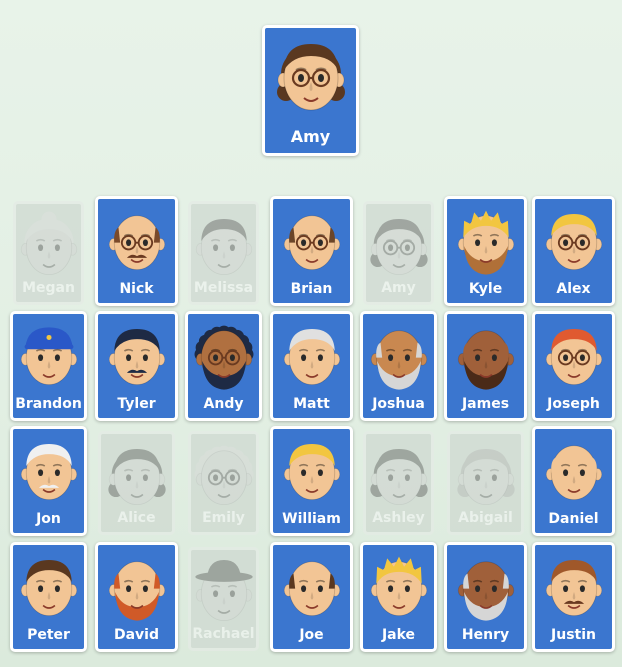 The height and width of the screenshot is (667, 622). I want to click on face-emily-icon, so click(223, 475).